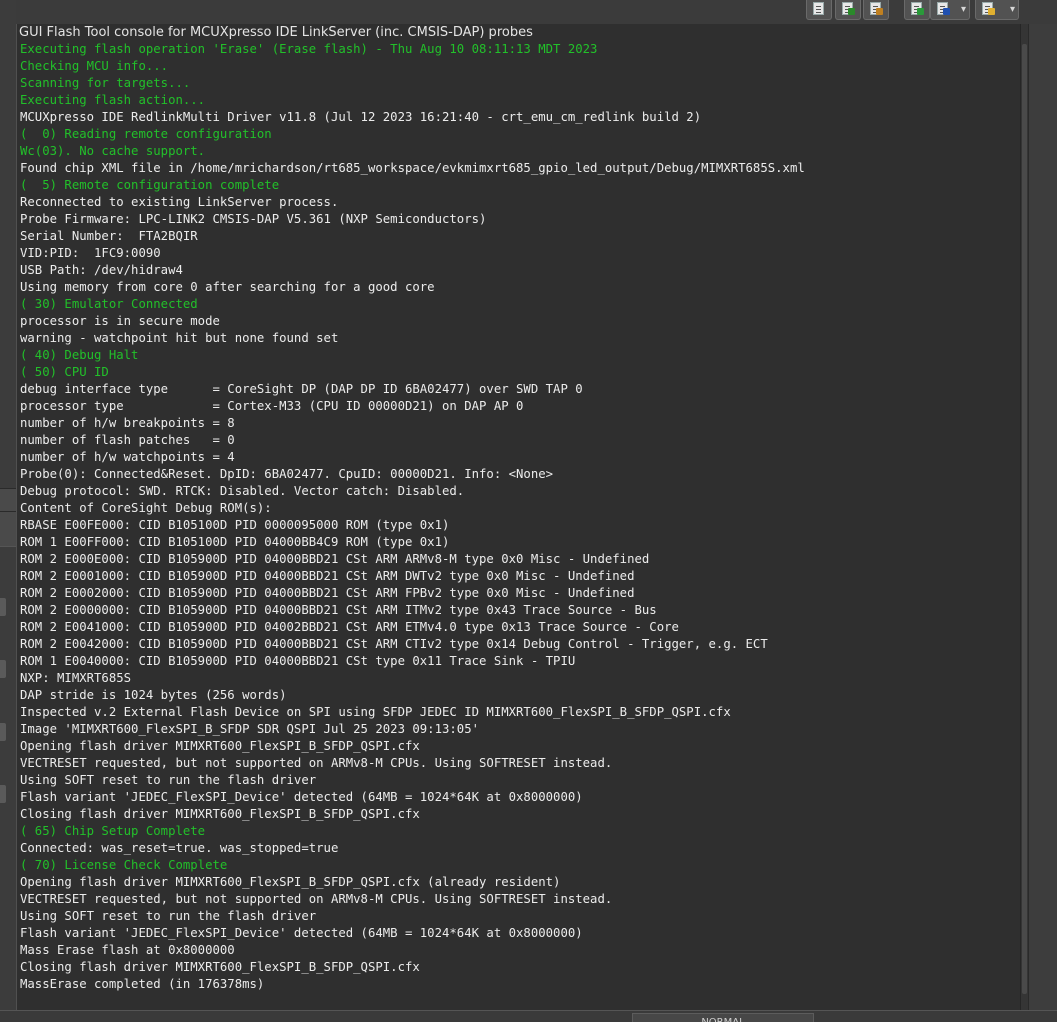 This screenshot has width=1057, height=1022. Describe the element at coordinates (109, 304) in the screenshot. I see `console-line: ( 30) Emulator Connected` at that location.